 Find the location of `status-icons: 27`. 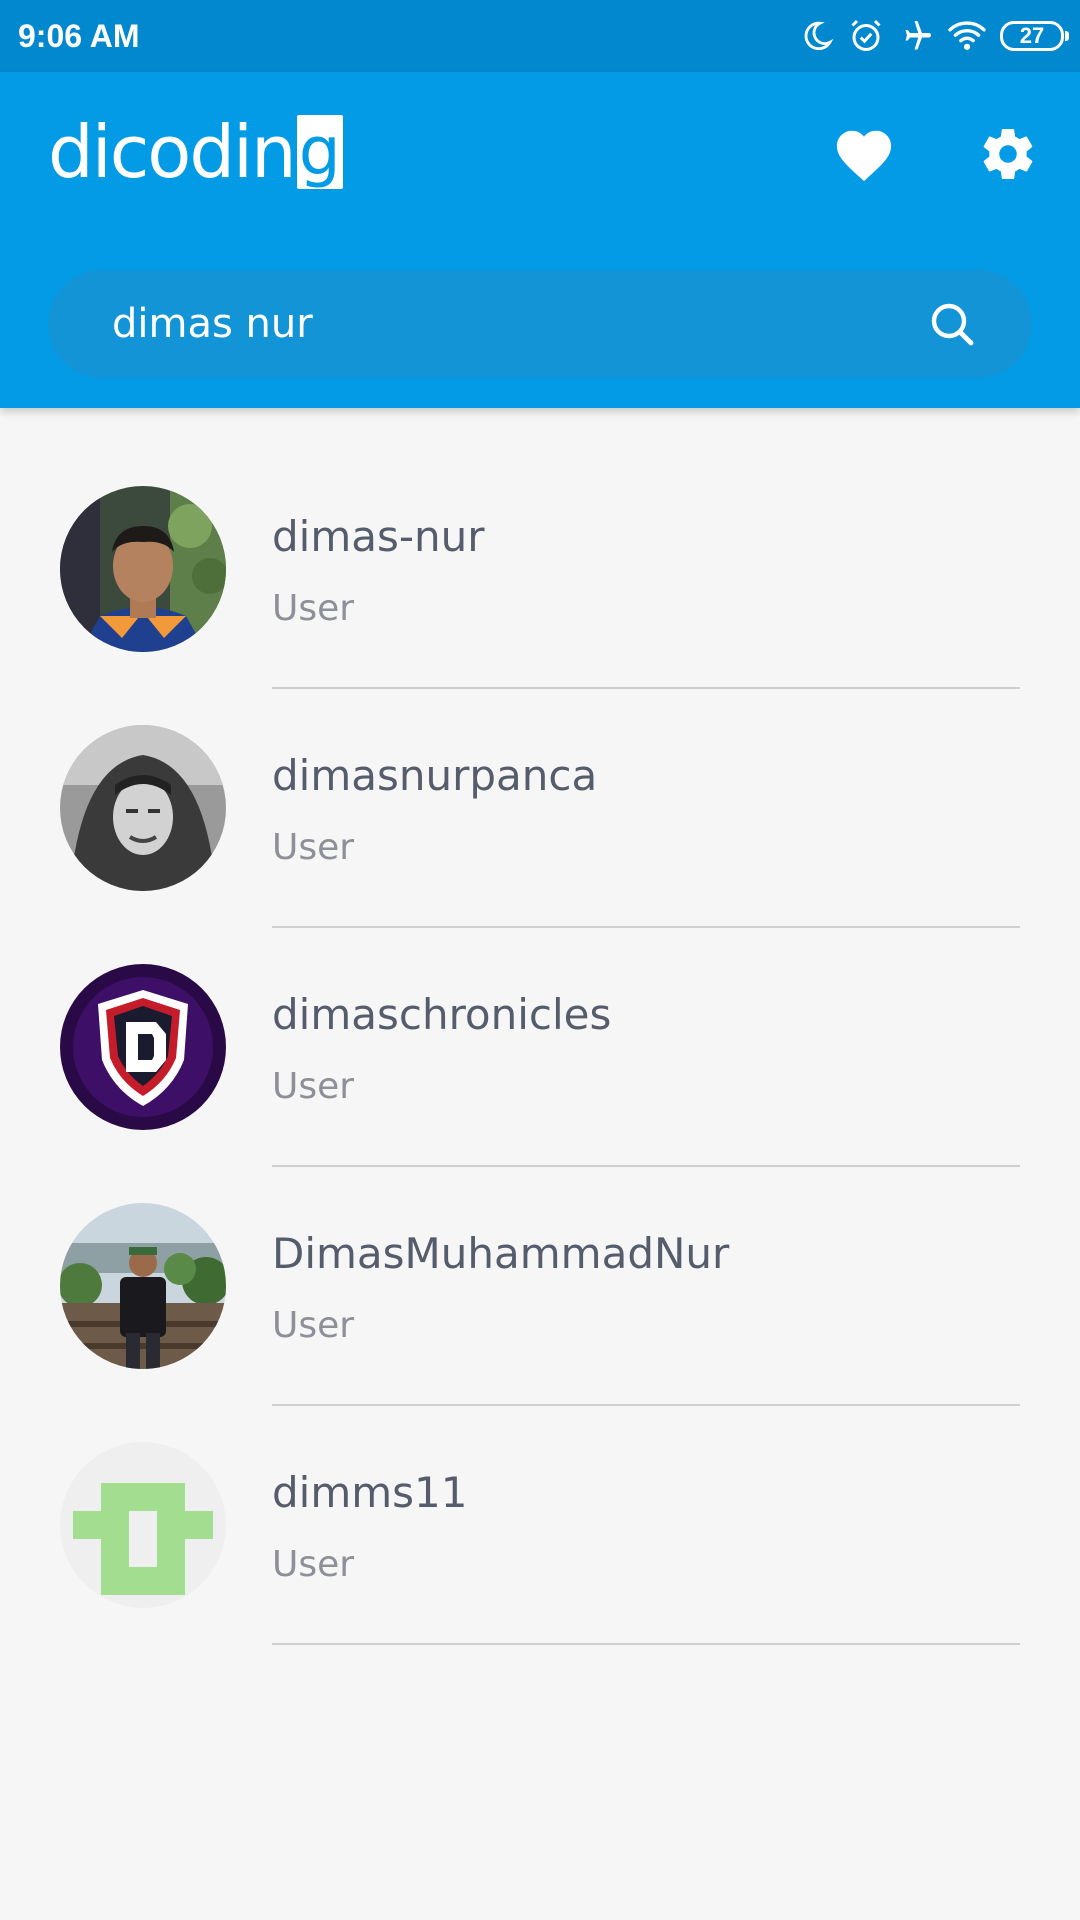

status-icons: 27 is located at coordinates (934, 36).